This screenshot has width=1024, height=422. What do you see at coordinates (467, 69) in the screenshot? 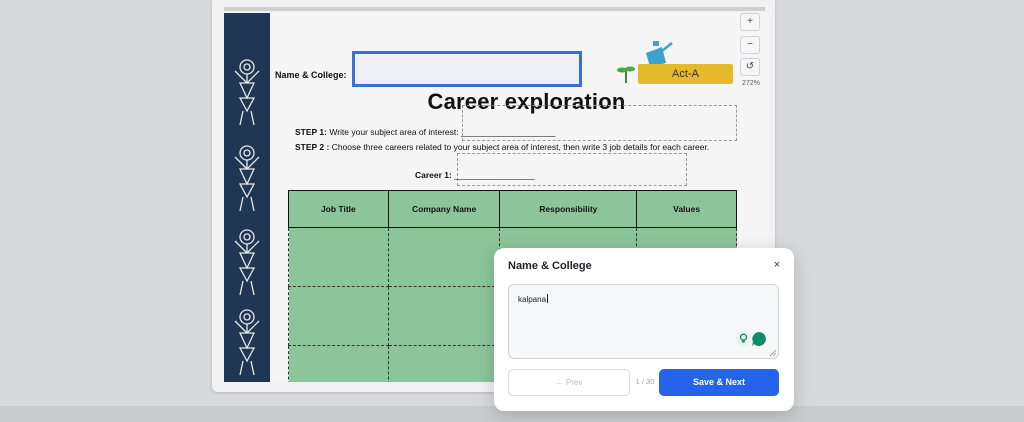
I see `name-college-field-highlight` at bounding box center [467, 69].